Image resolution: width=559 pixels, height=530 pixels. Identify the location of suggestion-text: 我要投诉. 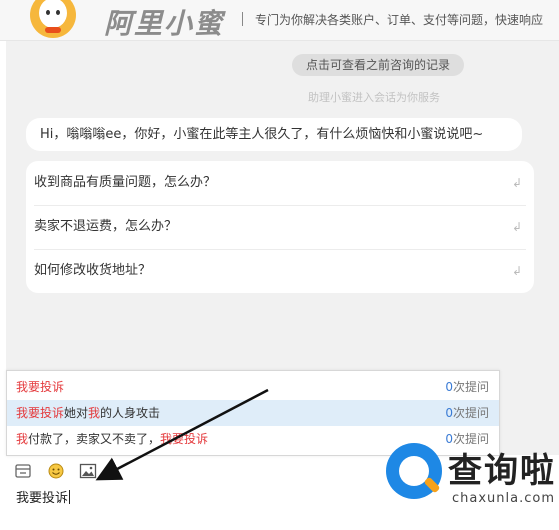
(40, 387).